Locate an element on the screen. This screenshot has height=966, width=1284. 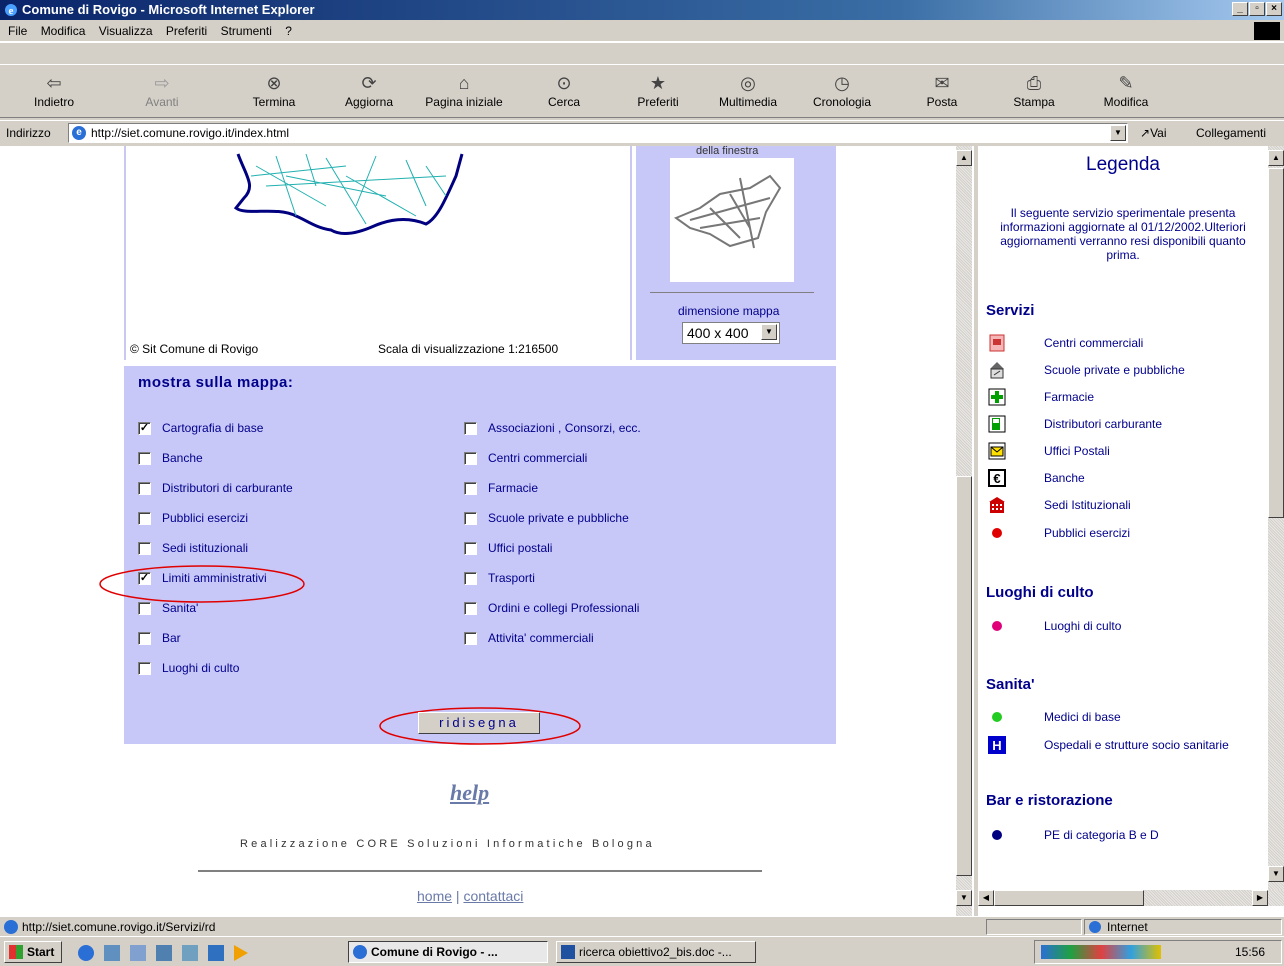
page-icon is located at coordinates (11, 927).